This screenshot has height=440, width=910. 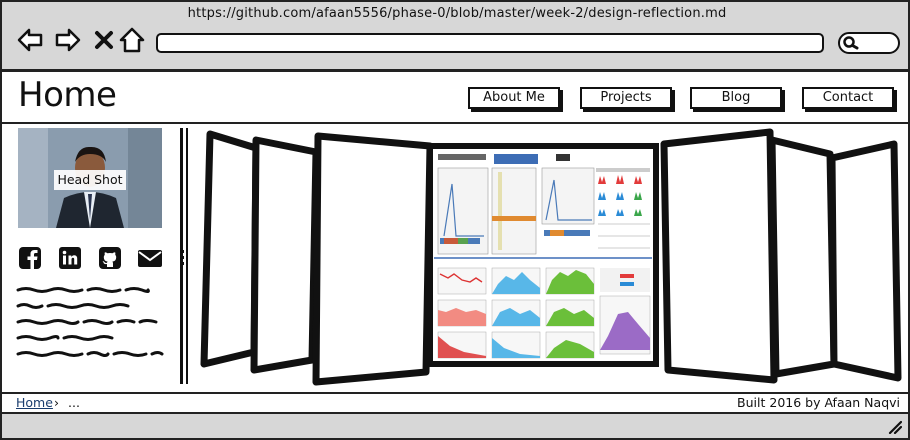 I want to click on resize-grip-icon, so click(x=895, y=427).